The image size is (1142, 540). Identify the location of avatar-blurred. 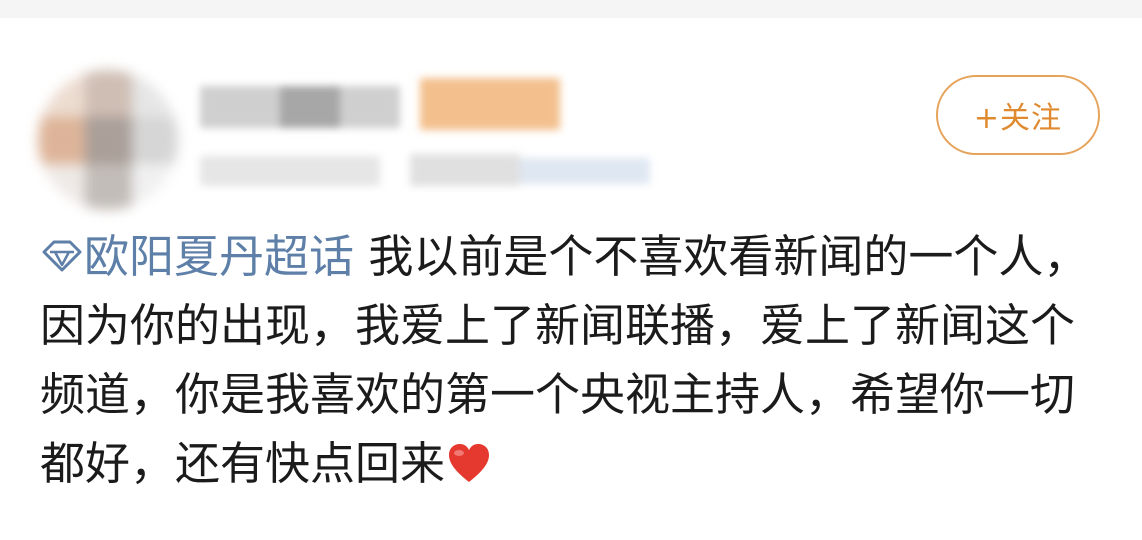
(108, 140).